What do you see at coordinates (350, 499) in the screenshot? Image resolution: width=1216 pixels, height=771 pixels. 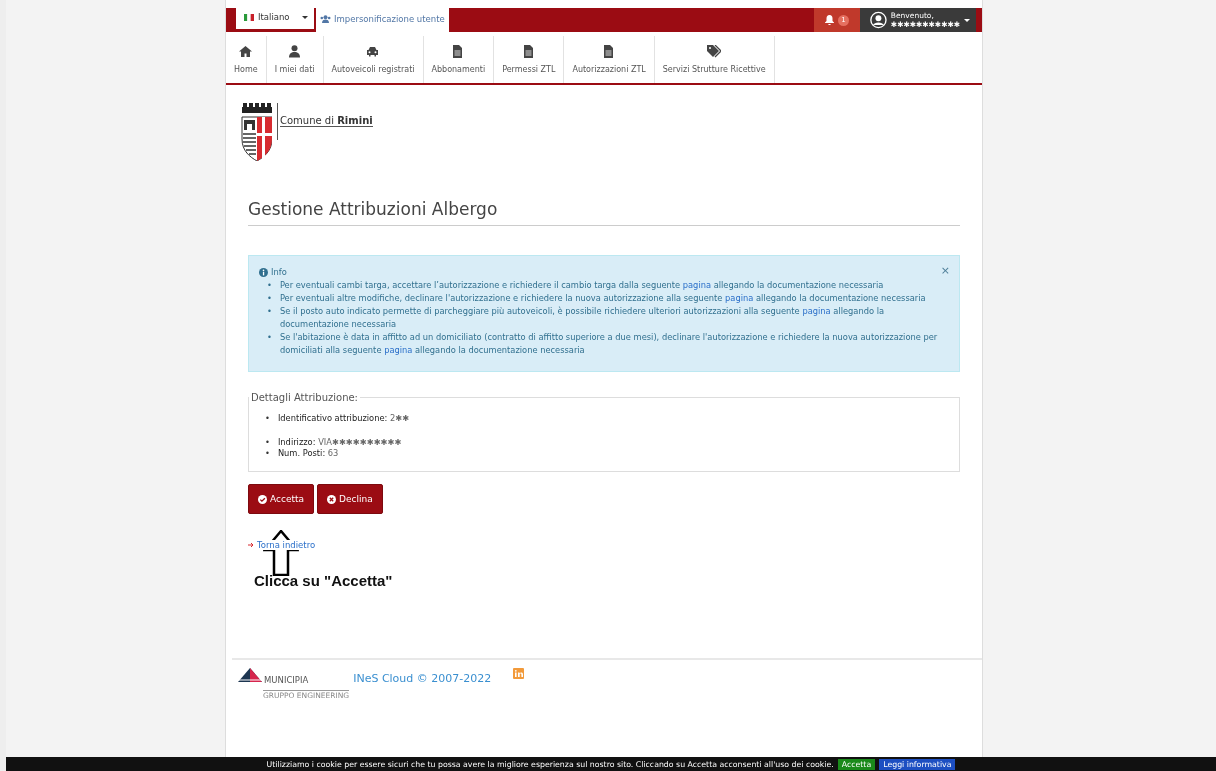 I see `decline-button: Declina` at bounding box center [350, 499].